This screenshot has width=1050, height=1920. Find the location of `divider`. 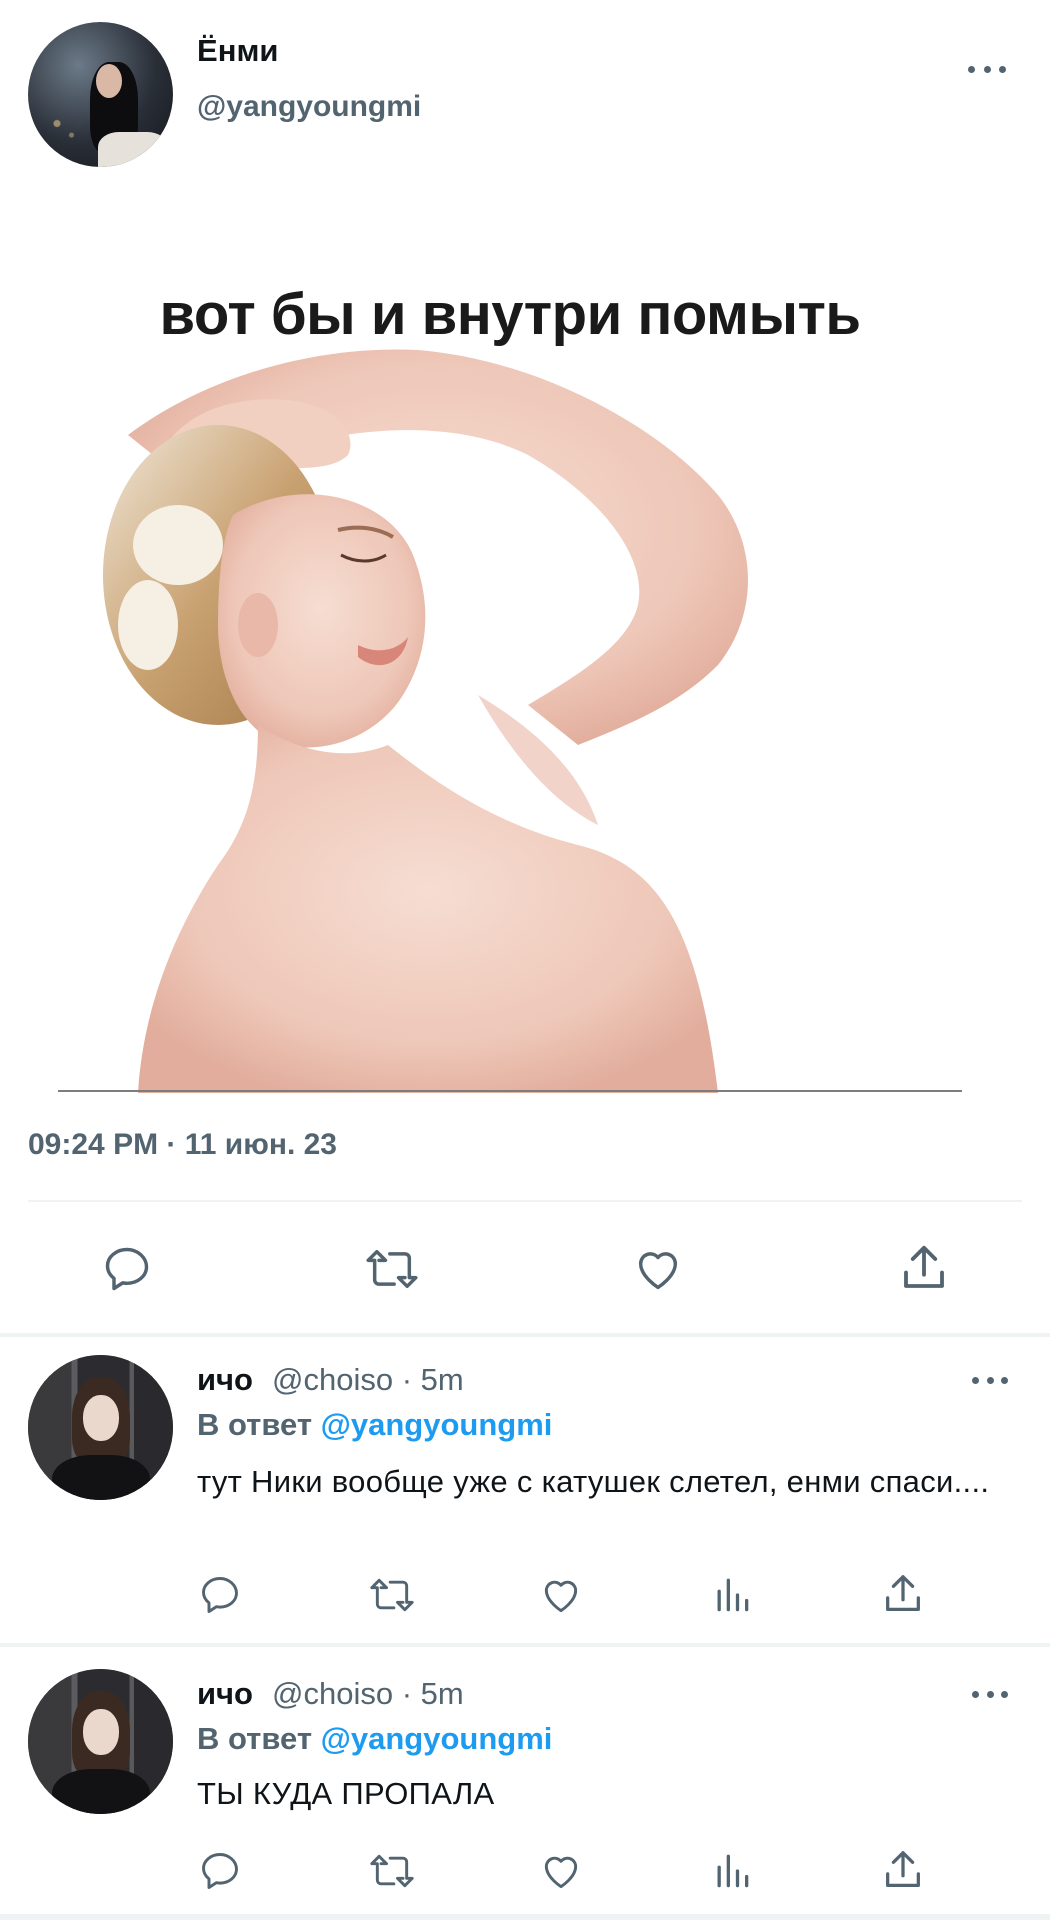

divider is located at coordinates (525, 1201).